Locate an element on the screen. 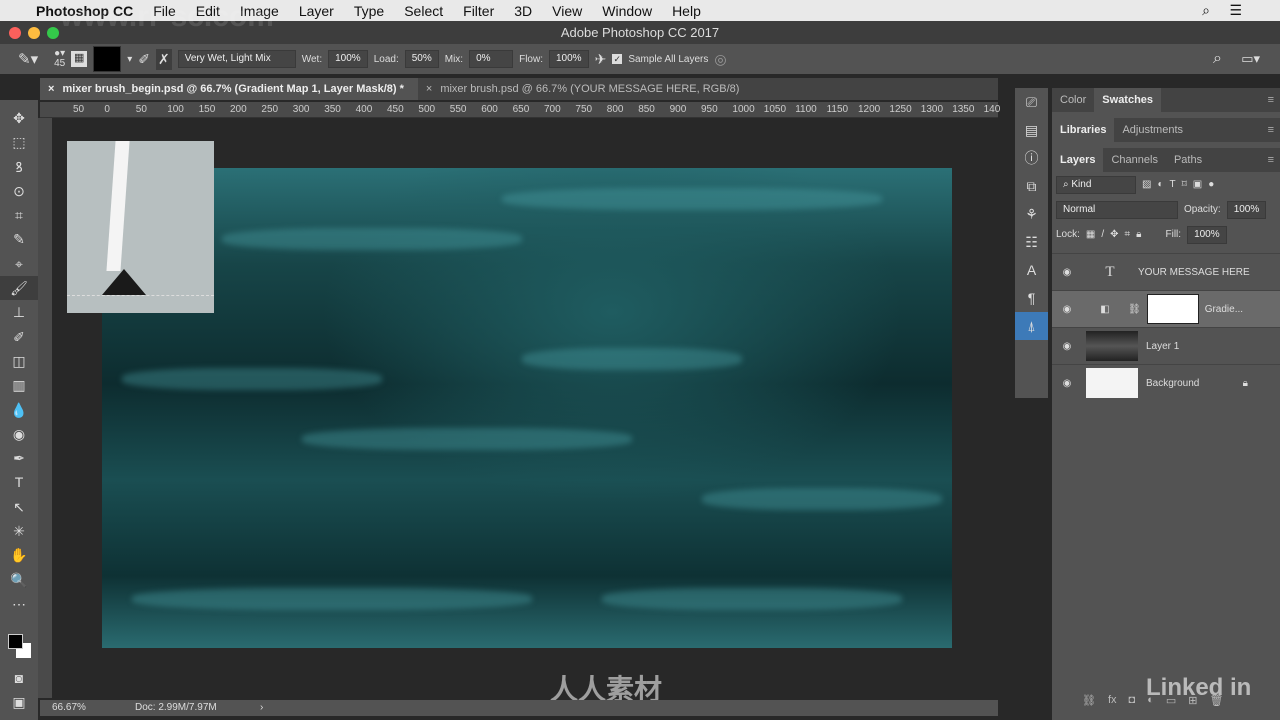  paragraph-icon: ¶ is located at coordinates (1031, 298).